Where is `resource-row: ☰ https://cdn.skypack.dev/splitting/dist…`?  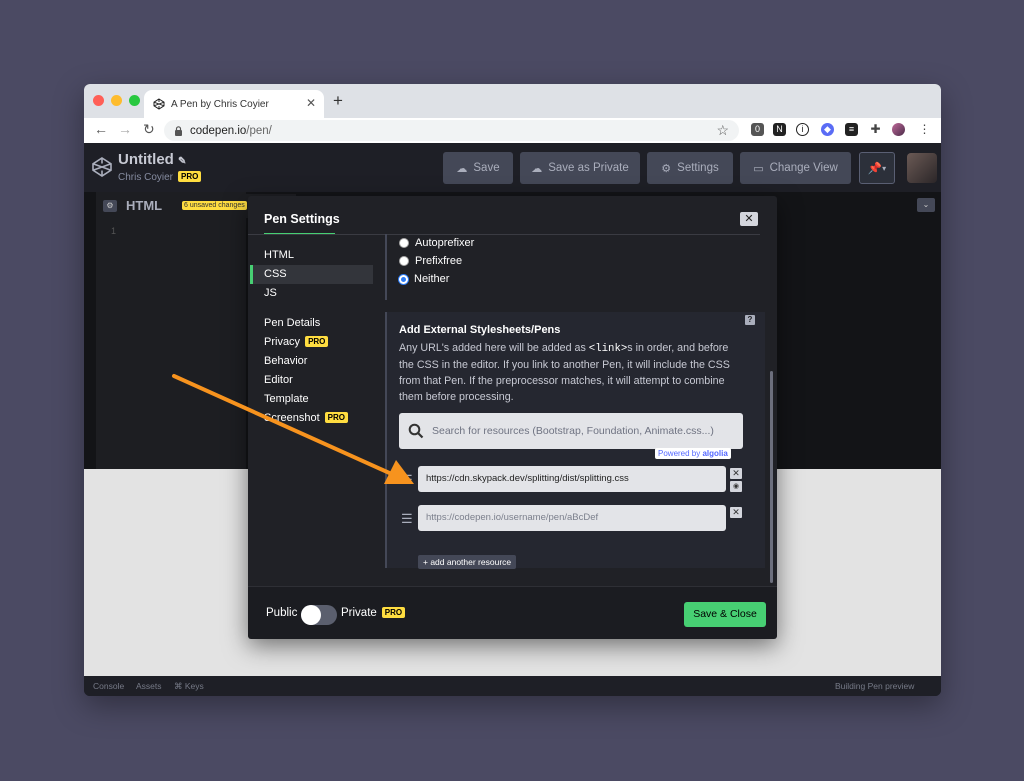
resource-row: ☰ https://cdn.skypack.dev/splitting/dist… is located at coordinates (571, 479).